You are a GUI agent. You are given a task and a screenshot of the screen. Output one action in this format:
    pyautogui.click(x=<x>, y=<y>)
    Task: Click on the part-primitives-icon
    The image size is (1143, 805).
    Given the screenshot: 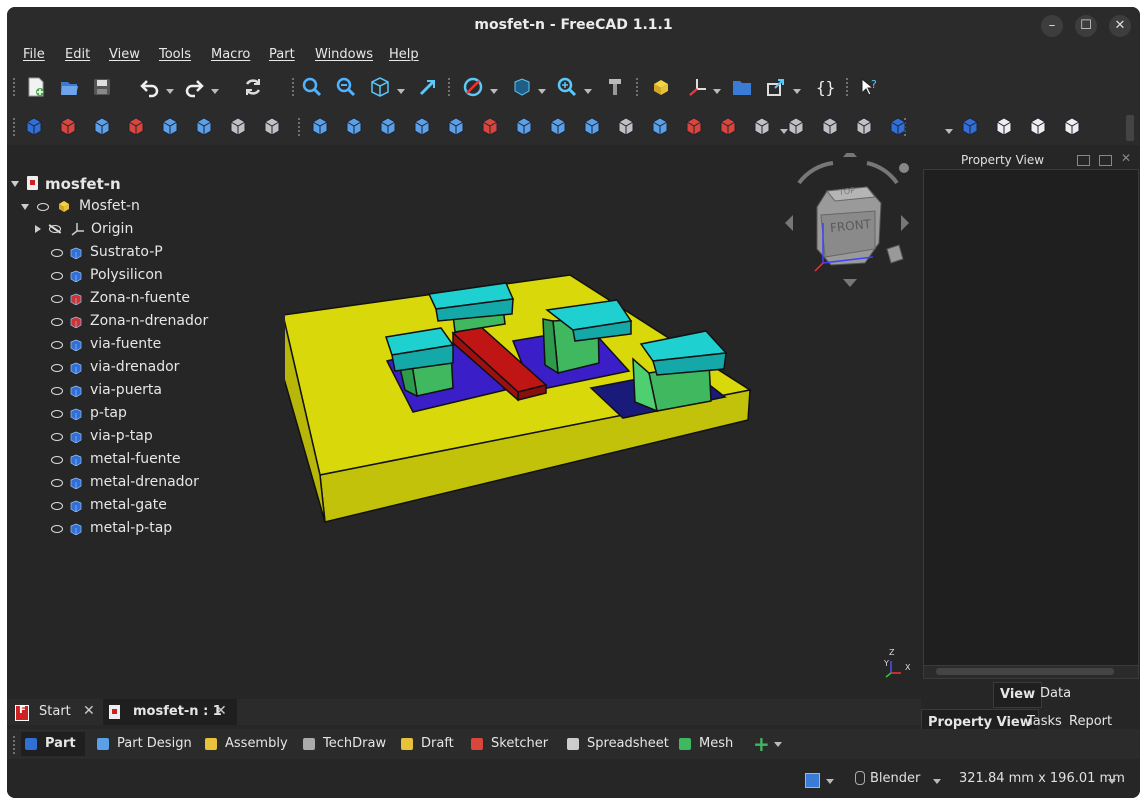 What is the action you would take?
    pyautogui.click(x=238, y=126)
    